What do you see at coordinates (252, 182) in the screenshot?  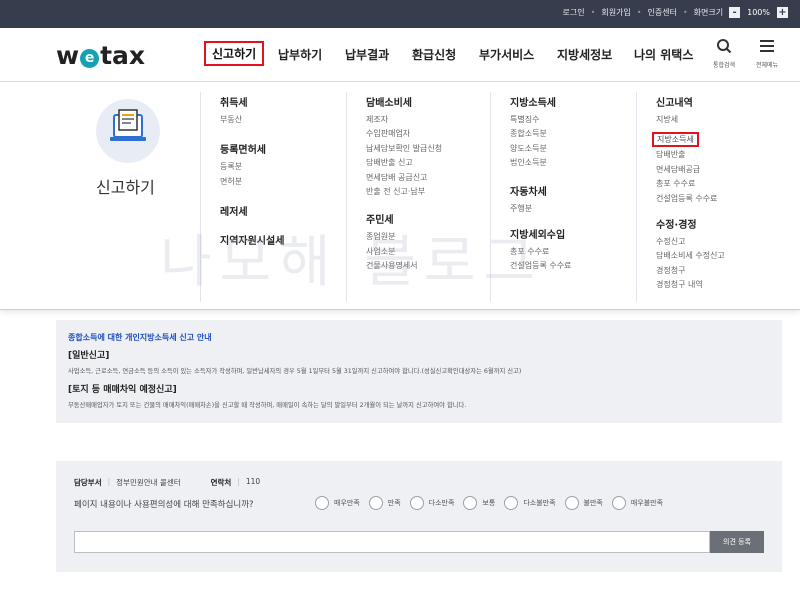 I see `menu-link: 면허분` at bounding box center [252, 182].